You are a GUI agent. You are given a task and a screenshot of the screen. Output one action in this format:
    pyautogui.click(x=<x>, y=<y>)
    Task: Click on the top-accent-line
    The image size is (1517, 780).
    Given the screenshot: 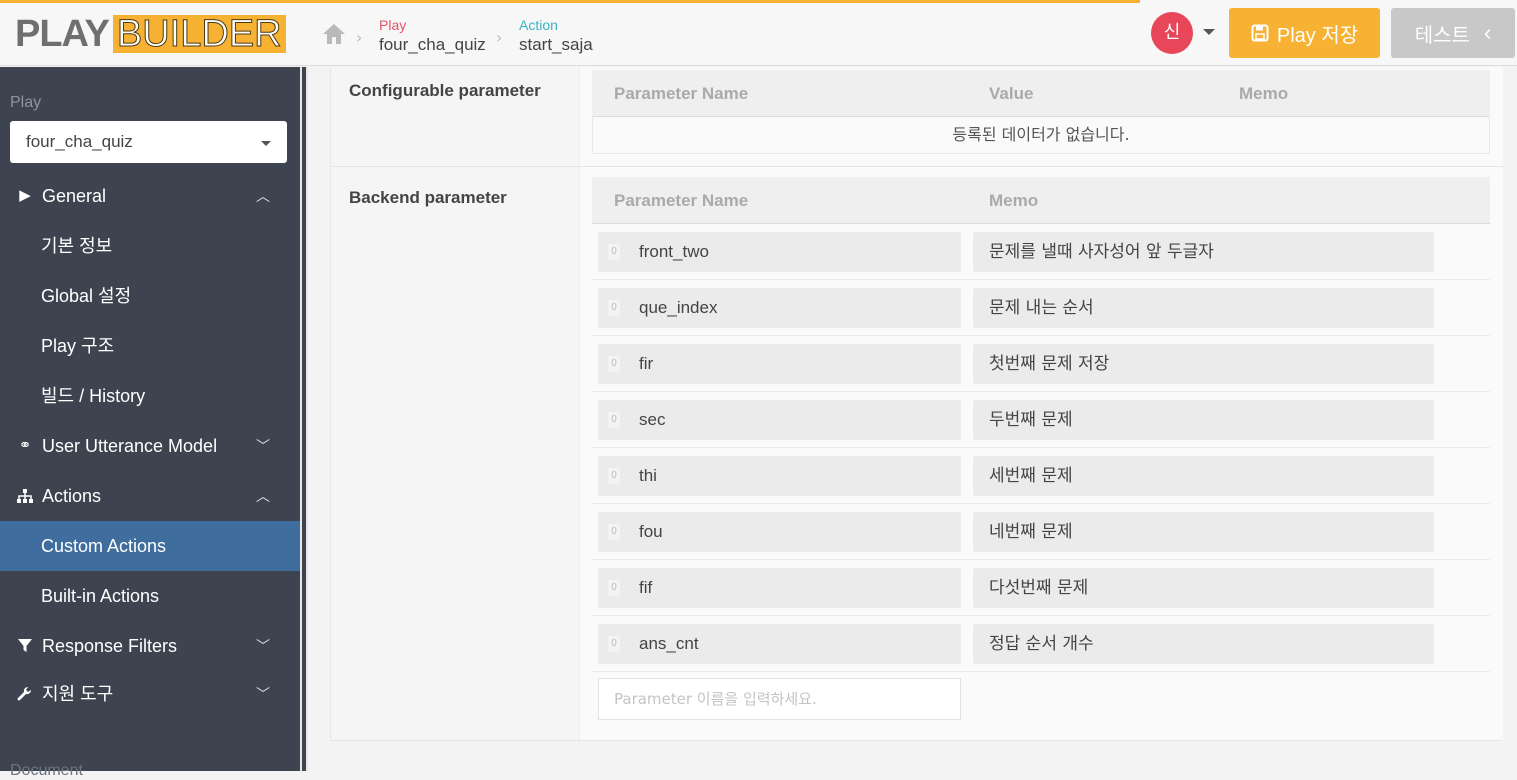 What is the action you would take?
    pyautogui.click(x=570, y=1)
    